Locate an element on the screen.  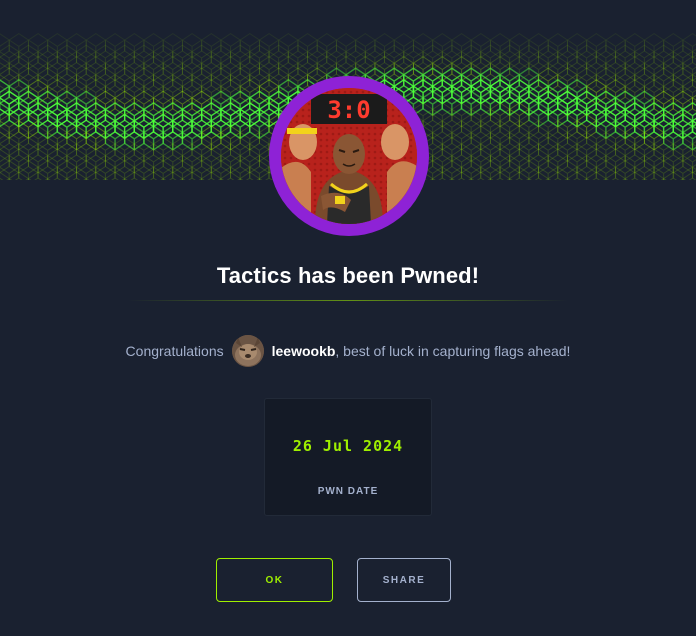
user-avatar is located at coordinates (247, 351).